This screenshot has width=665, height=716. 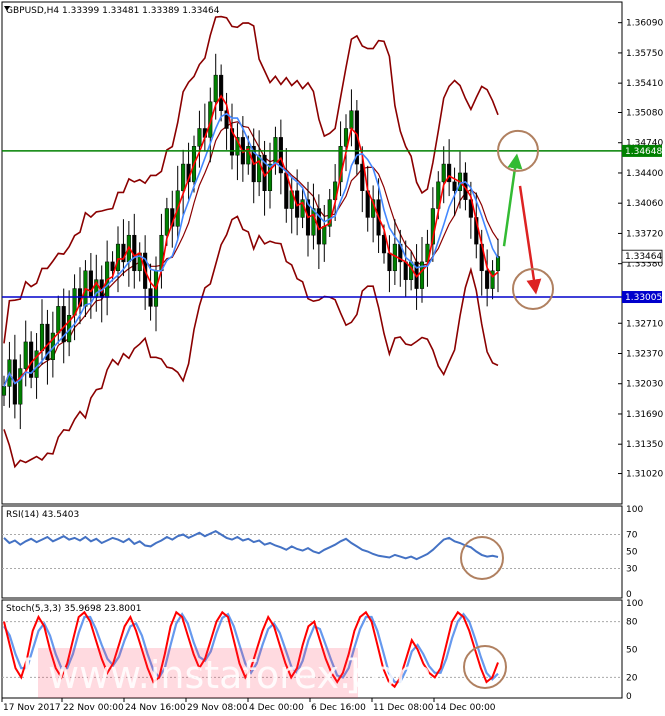 I want to click on y-tick-label: 1.32030, so click(x=644, y=385).